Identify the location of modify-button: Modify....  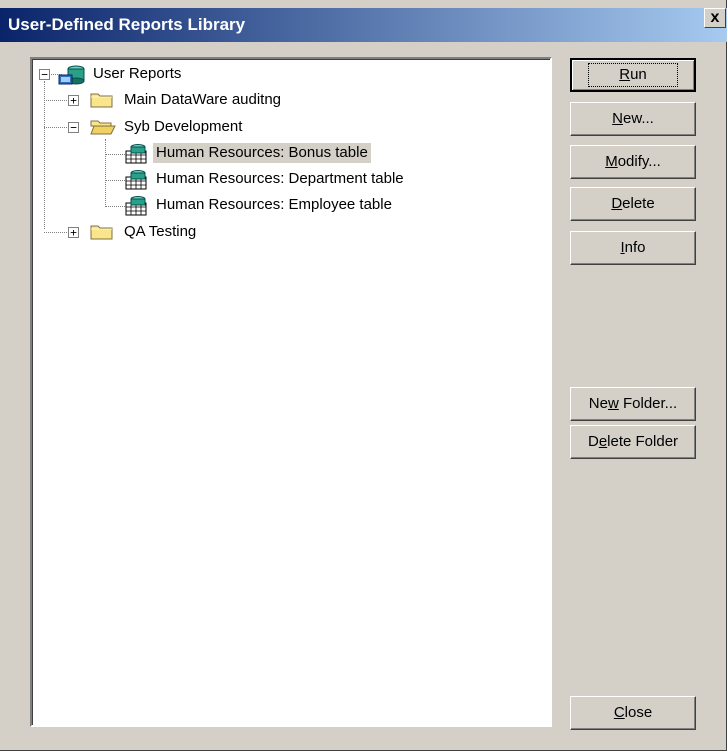
(633, 162).